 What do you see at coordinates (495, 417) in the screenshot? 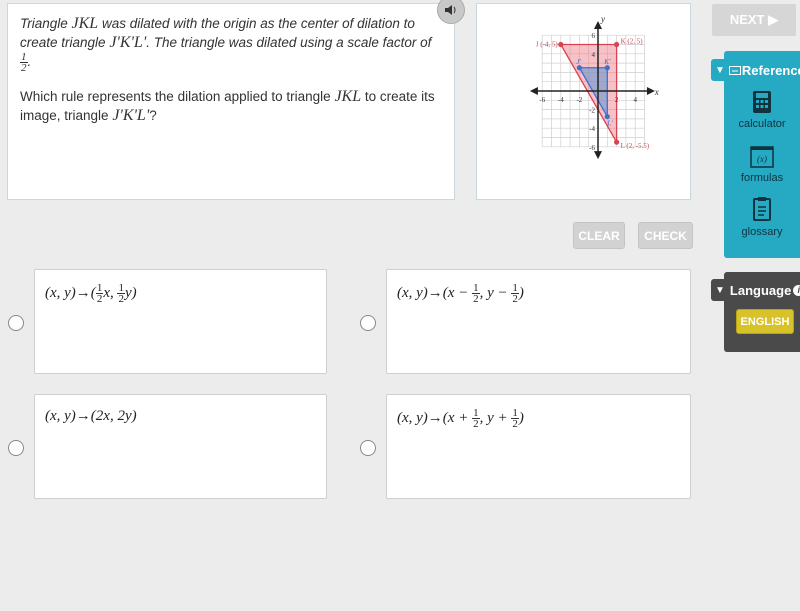
I see `expr-part: , y +` at bounding box center [495, 417].